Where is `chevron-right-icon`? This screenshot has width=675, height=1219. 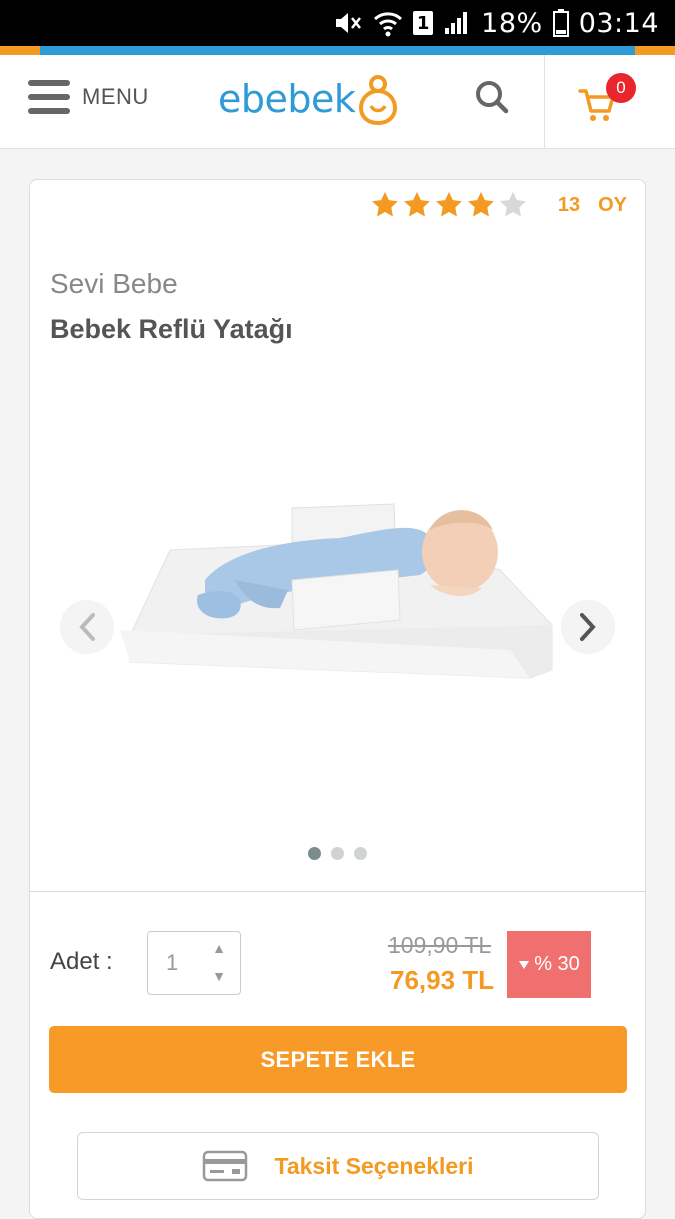 chevron-right-icon is located at coordinates (588, 627).